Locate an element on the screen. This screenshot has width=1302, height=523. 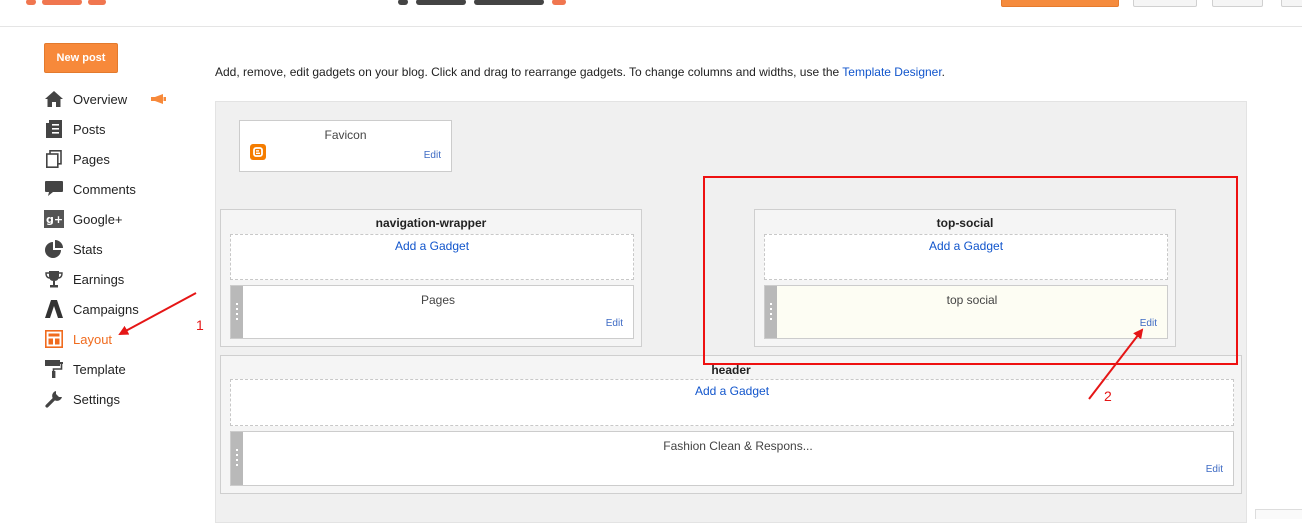
annotation-label-1: 1 is located at coordinates (200, 325).